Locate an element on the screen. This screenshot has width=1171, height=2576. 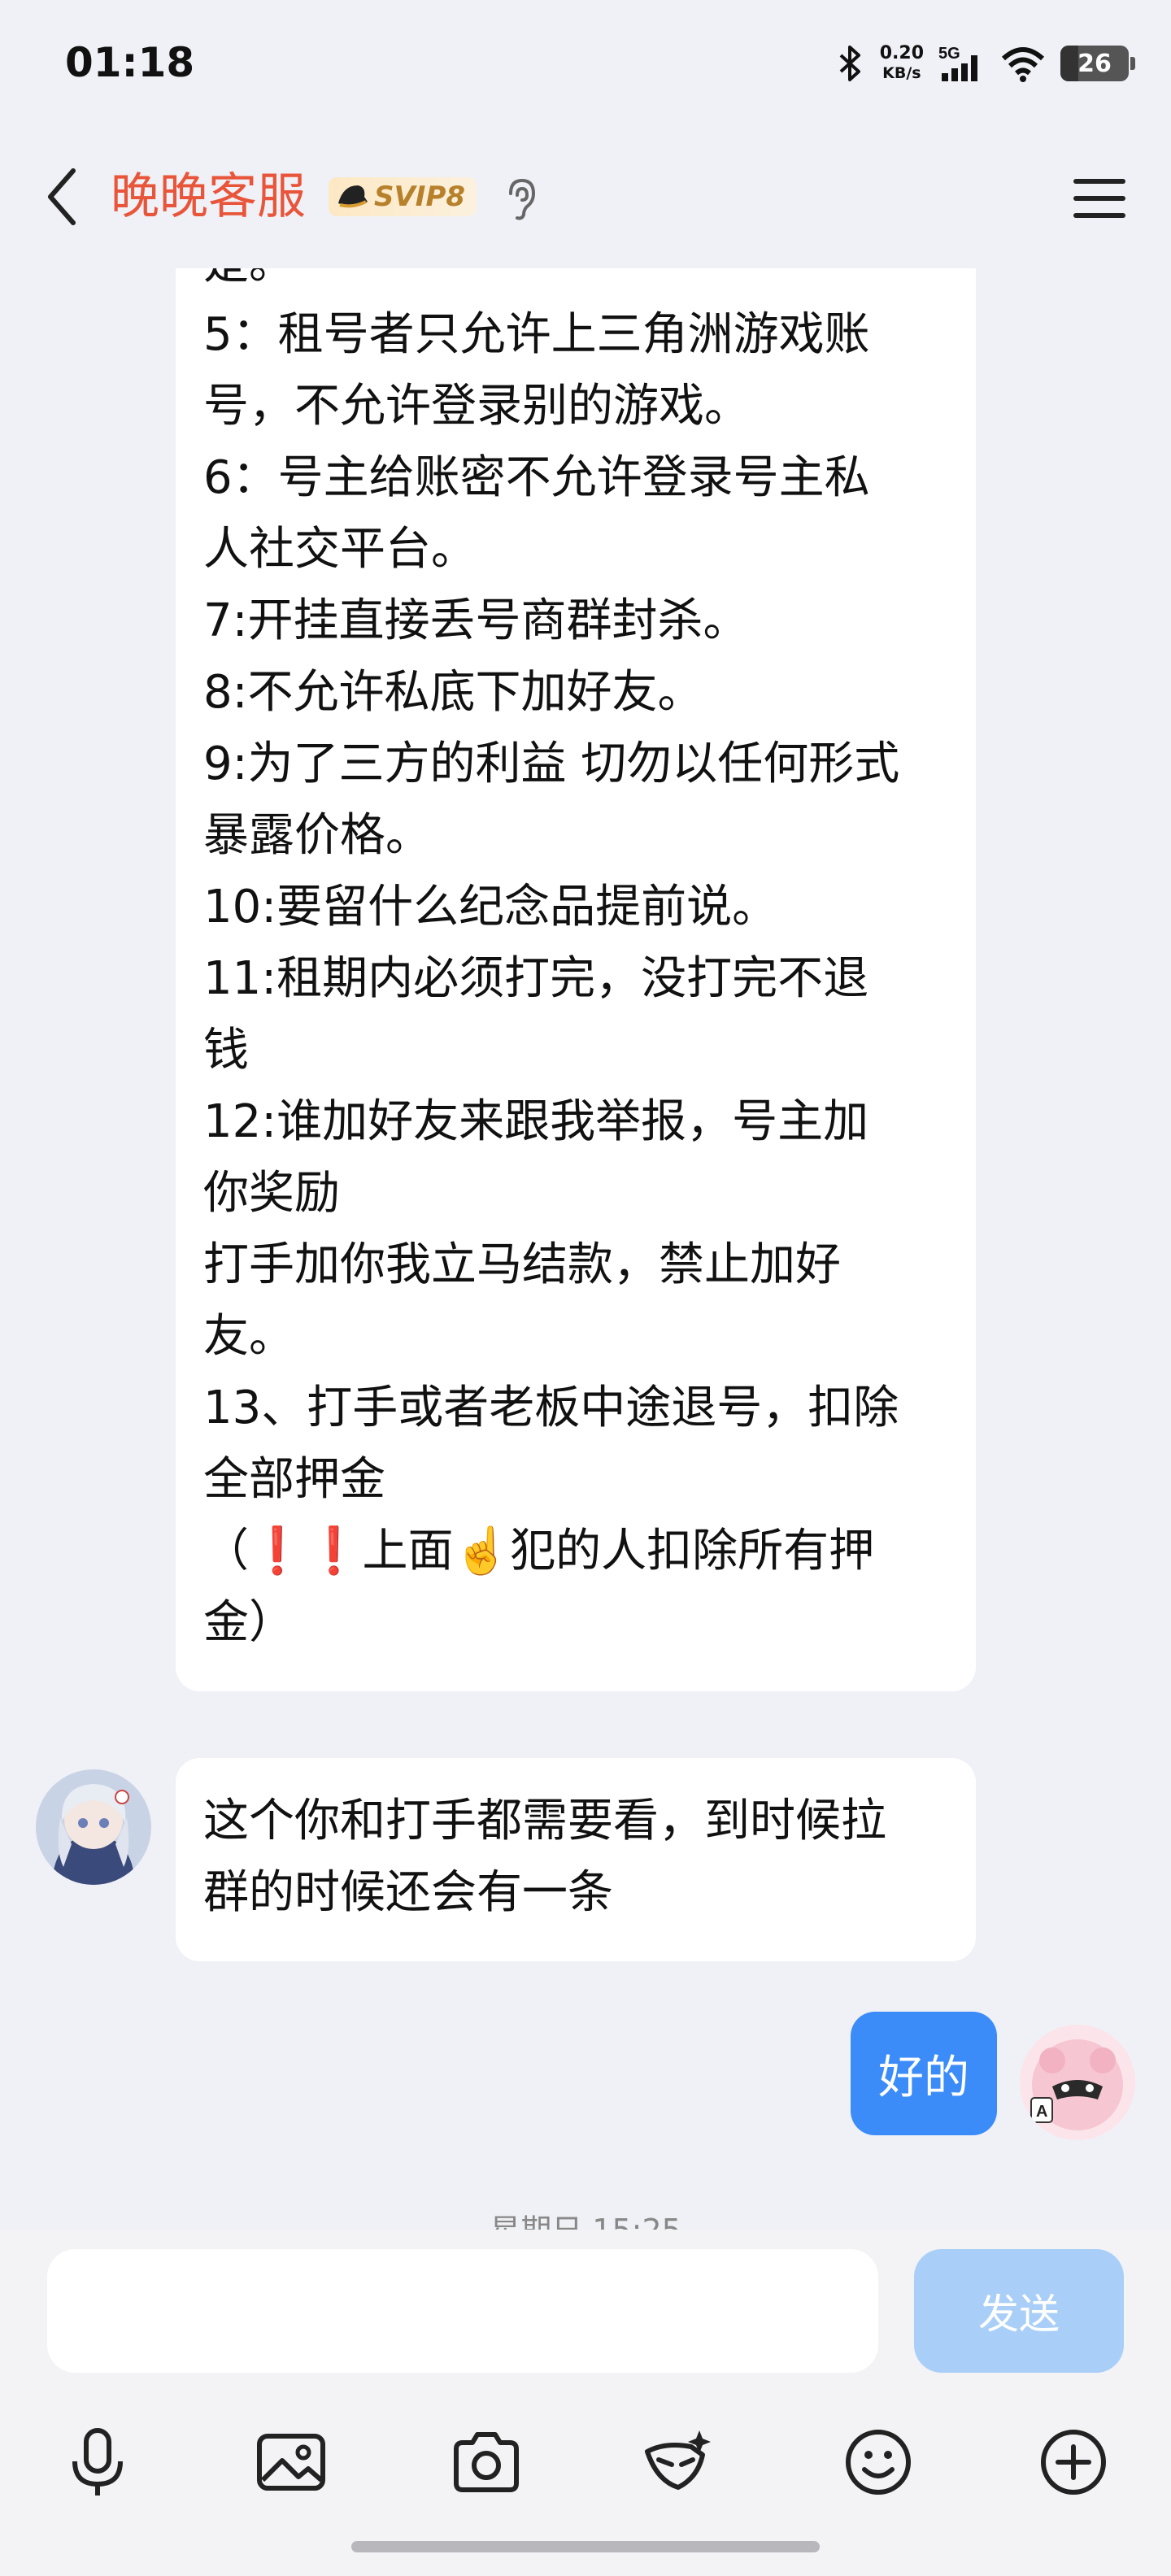
hat-icon is located at coordinates (353, 196).